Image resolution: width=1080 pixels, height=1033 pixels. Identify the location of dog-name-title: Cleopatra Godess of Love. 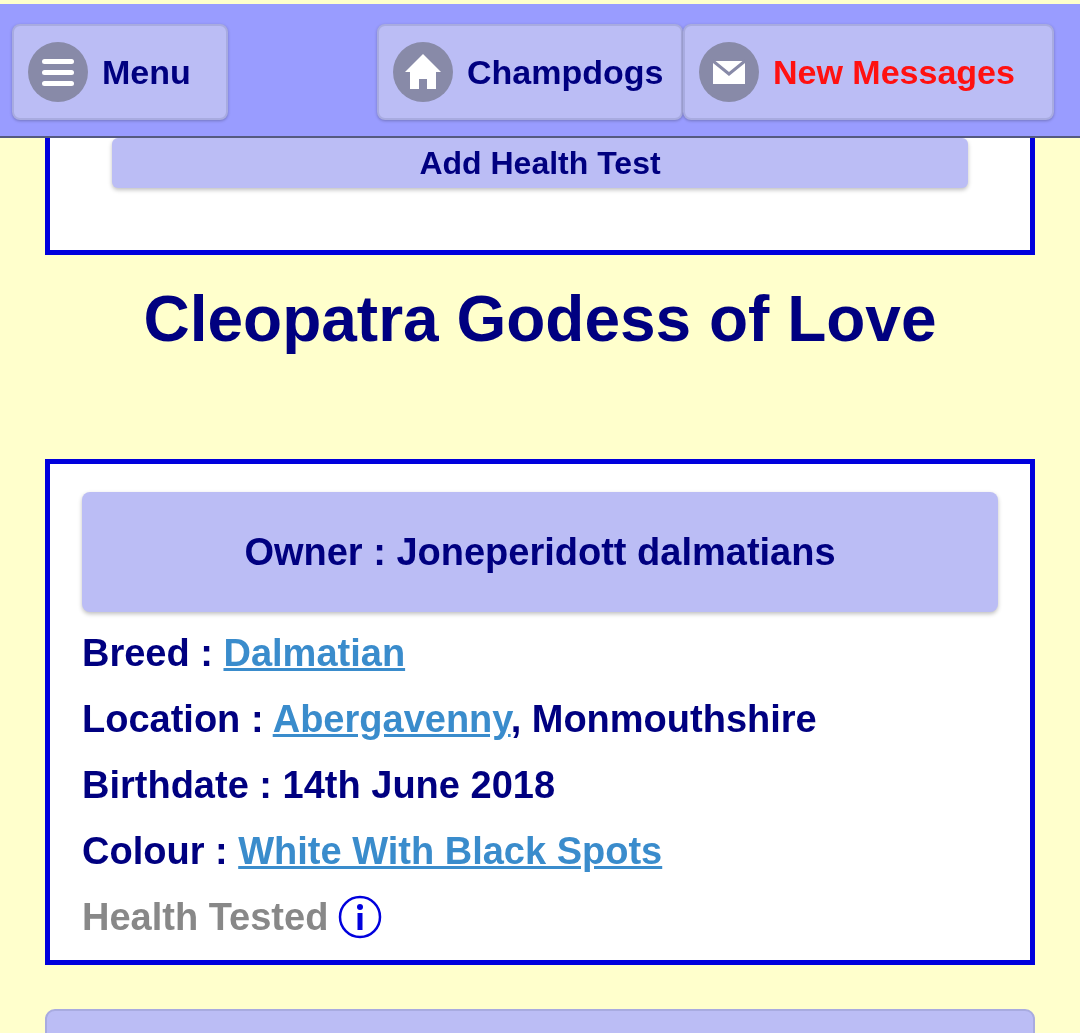
(540, 319).